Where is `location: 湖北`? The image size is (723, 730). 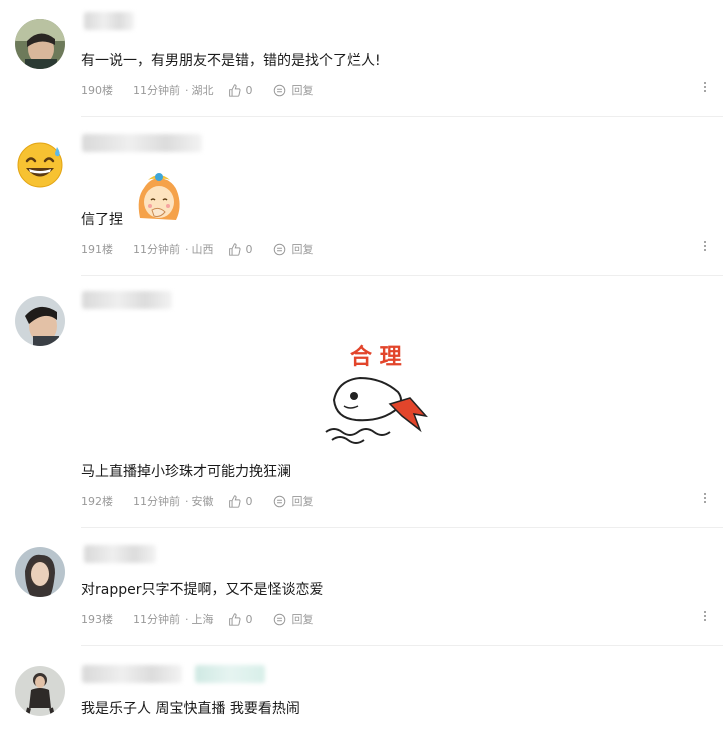 location: 湖北 is located at coordinates (202, 90).